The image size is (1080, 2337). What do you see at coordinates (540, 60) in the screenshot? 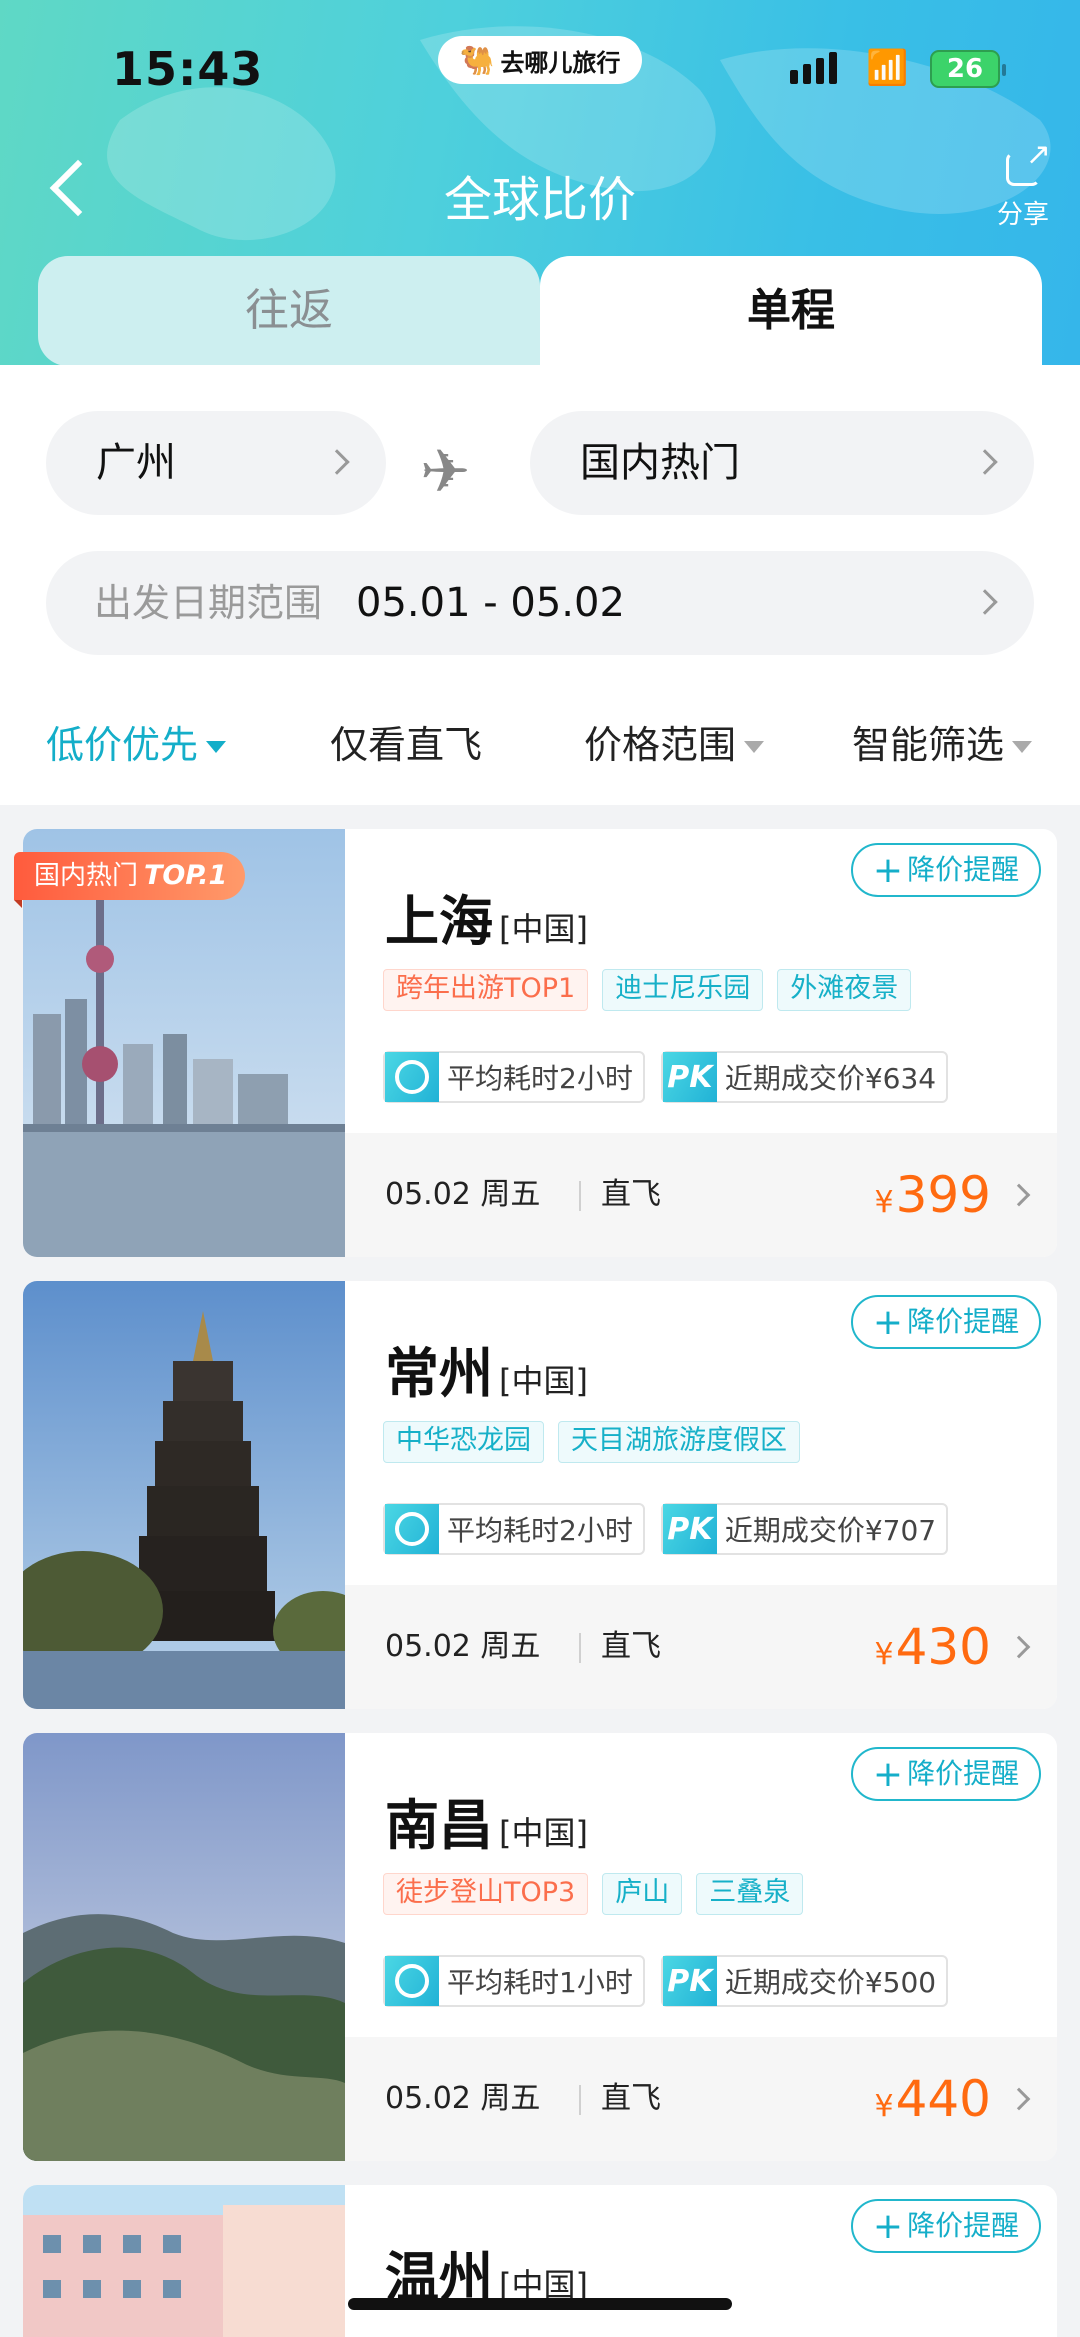
I see `brand-pill: 🐫 去哪儿旅行` at bounding box center [540, 60].